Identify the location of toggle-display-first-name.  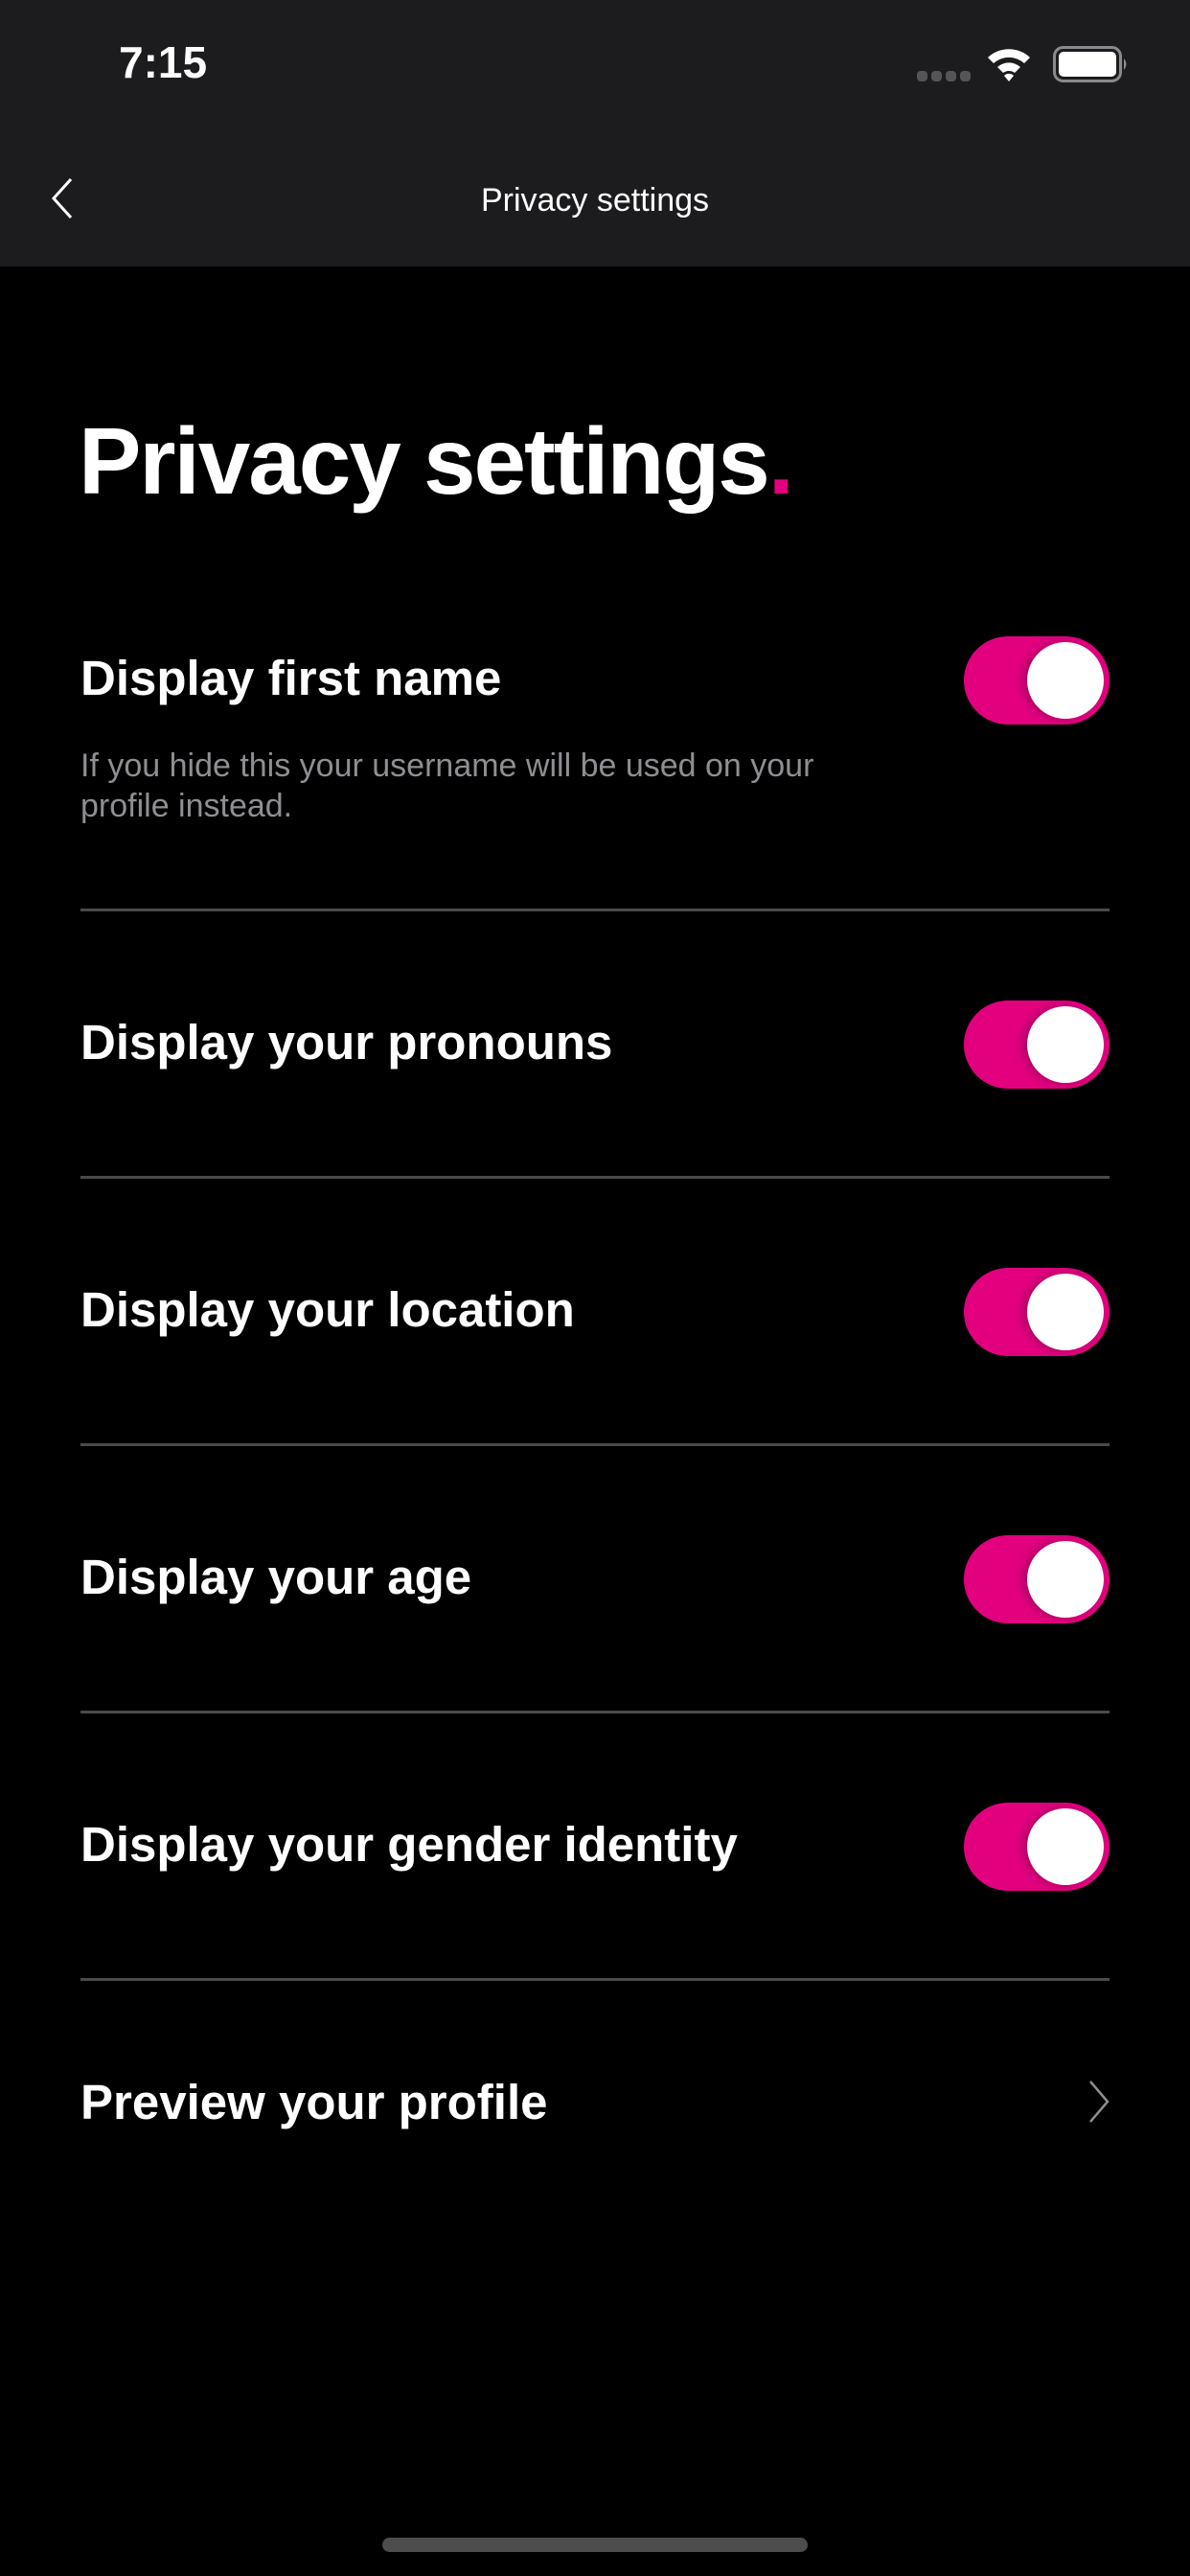
(1037, 680).